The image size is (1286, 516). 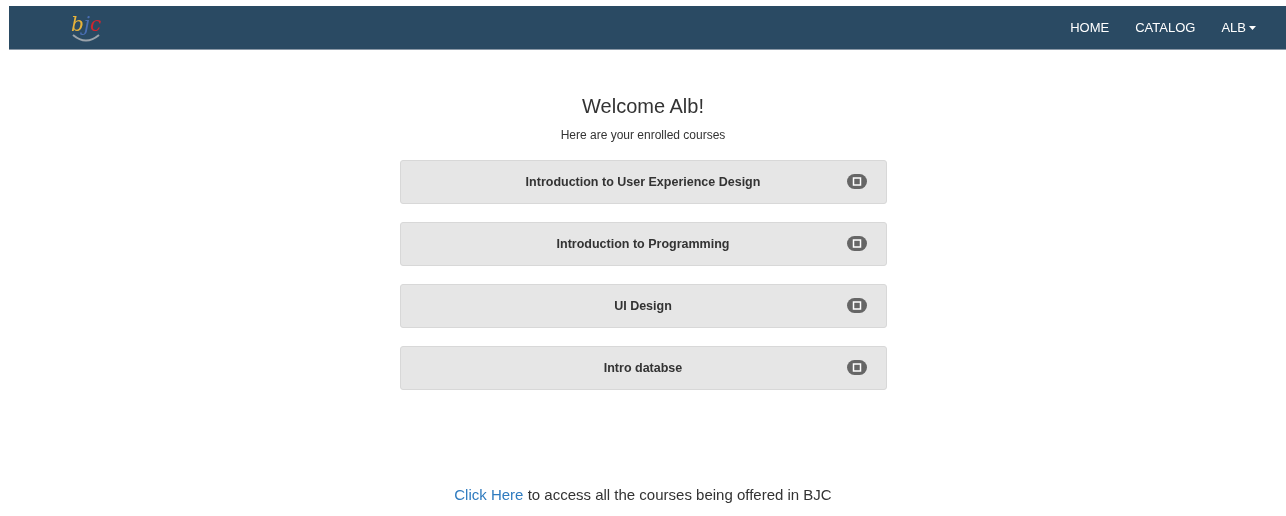 What do you see at coordinates (1252, 27) in the screenshot?
I see `caret-icon` at bounding box center [1252, 27].